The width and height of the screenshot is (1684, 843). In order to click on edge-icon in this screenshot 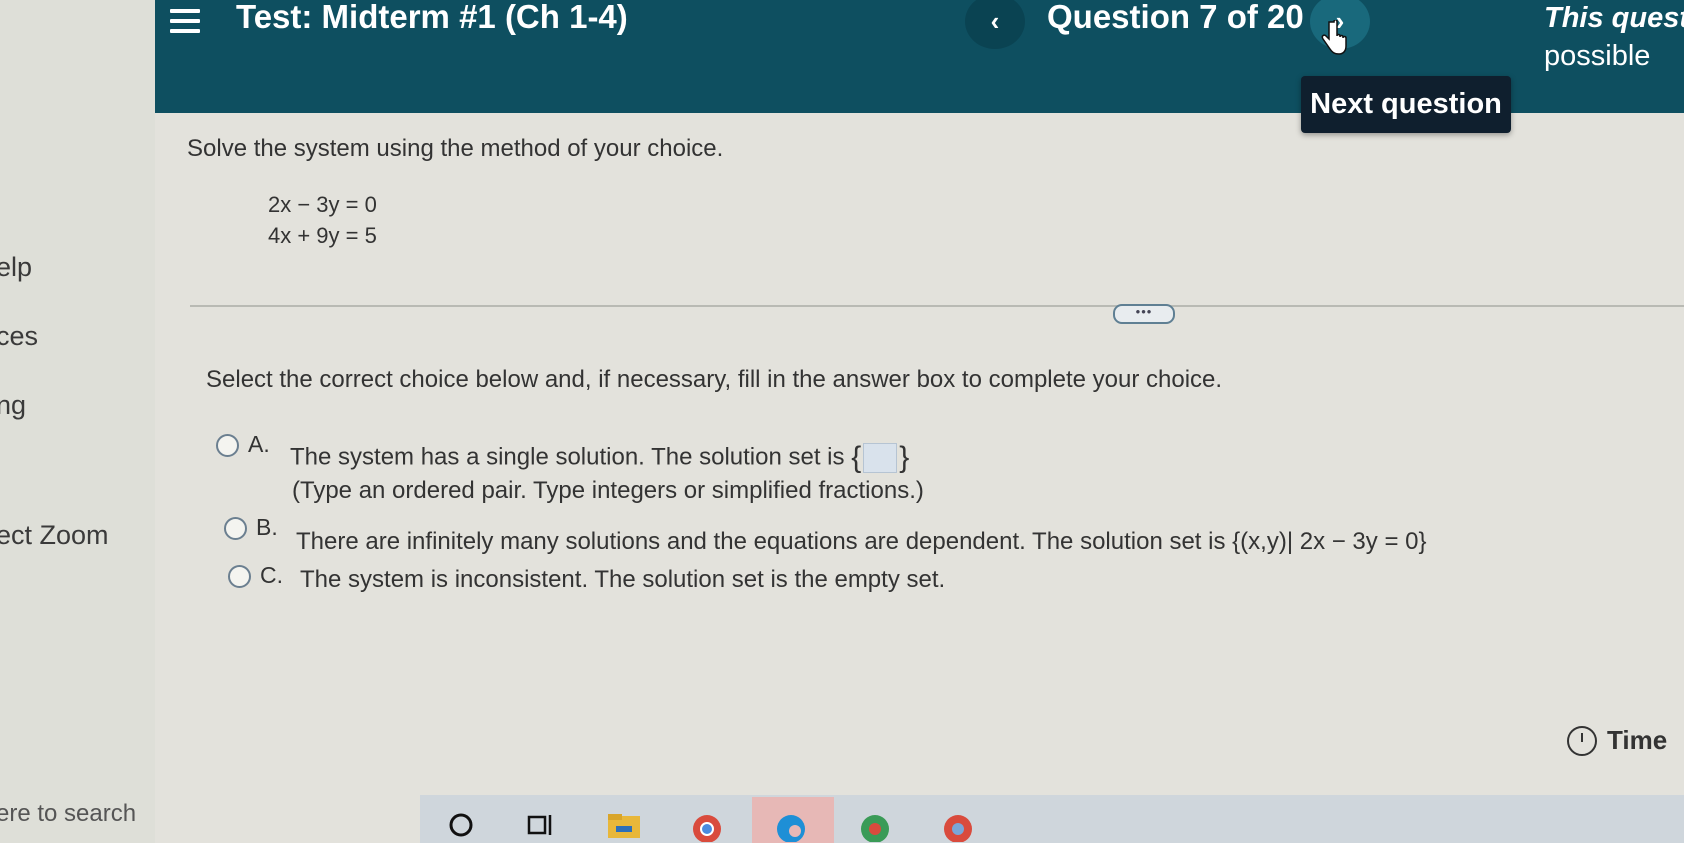, I will do `click(791, 827)`.